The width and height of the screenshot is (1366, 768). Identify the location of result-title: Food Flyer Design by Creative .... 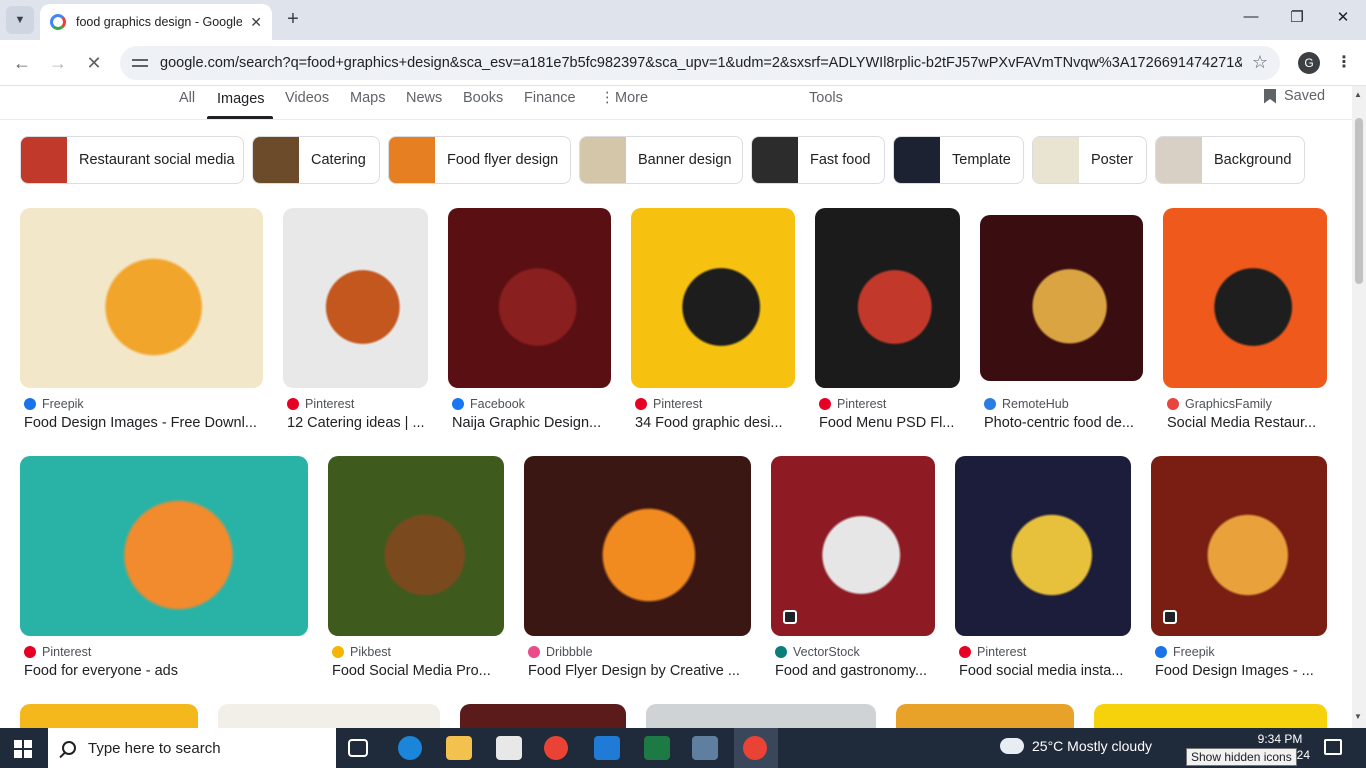
(639, 671).